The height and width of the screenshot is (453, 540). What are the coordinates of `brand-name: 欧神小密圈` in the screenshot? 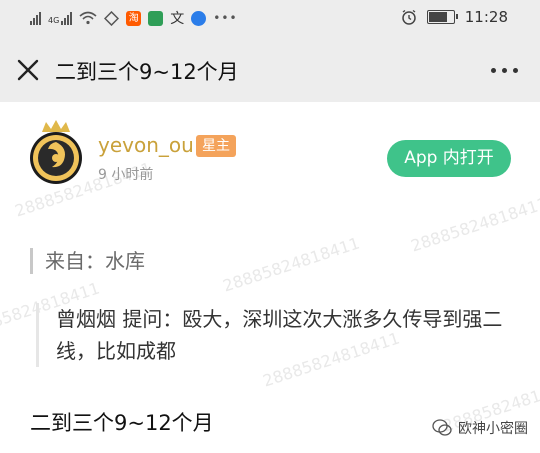 It's located at (493, 429).